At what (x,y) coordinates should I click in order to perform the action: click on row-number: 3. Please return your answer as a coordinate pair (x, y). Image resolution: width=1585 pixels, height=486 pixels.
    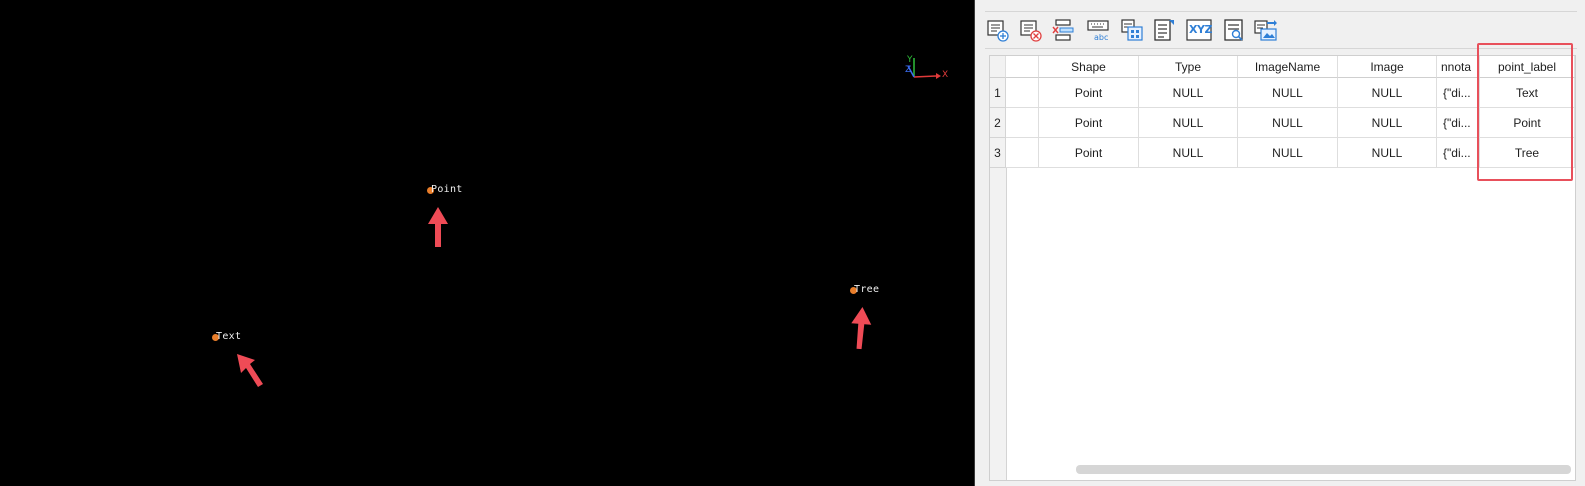
    Looking at the image, I should click on (998, 153).